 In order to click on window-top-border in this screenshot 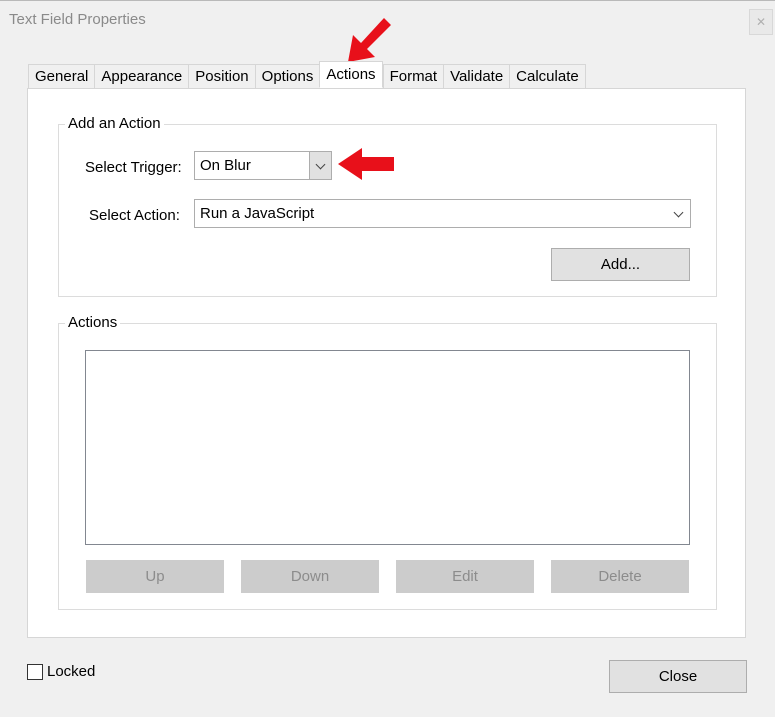, I will do `click(387, 0)`.